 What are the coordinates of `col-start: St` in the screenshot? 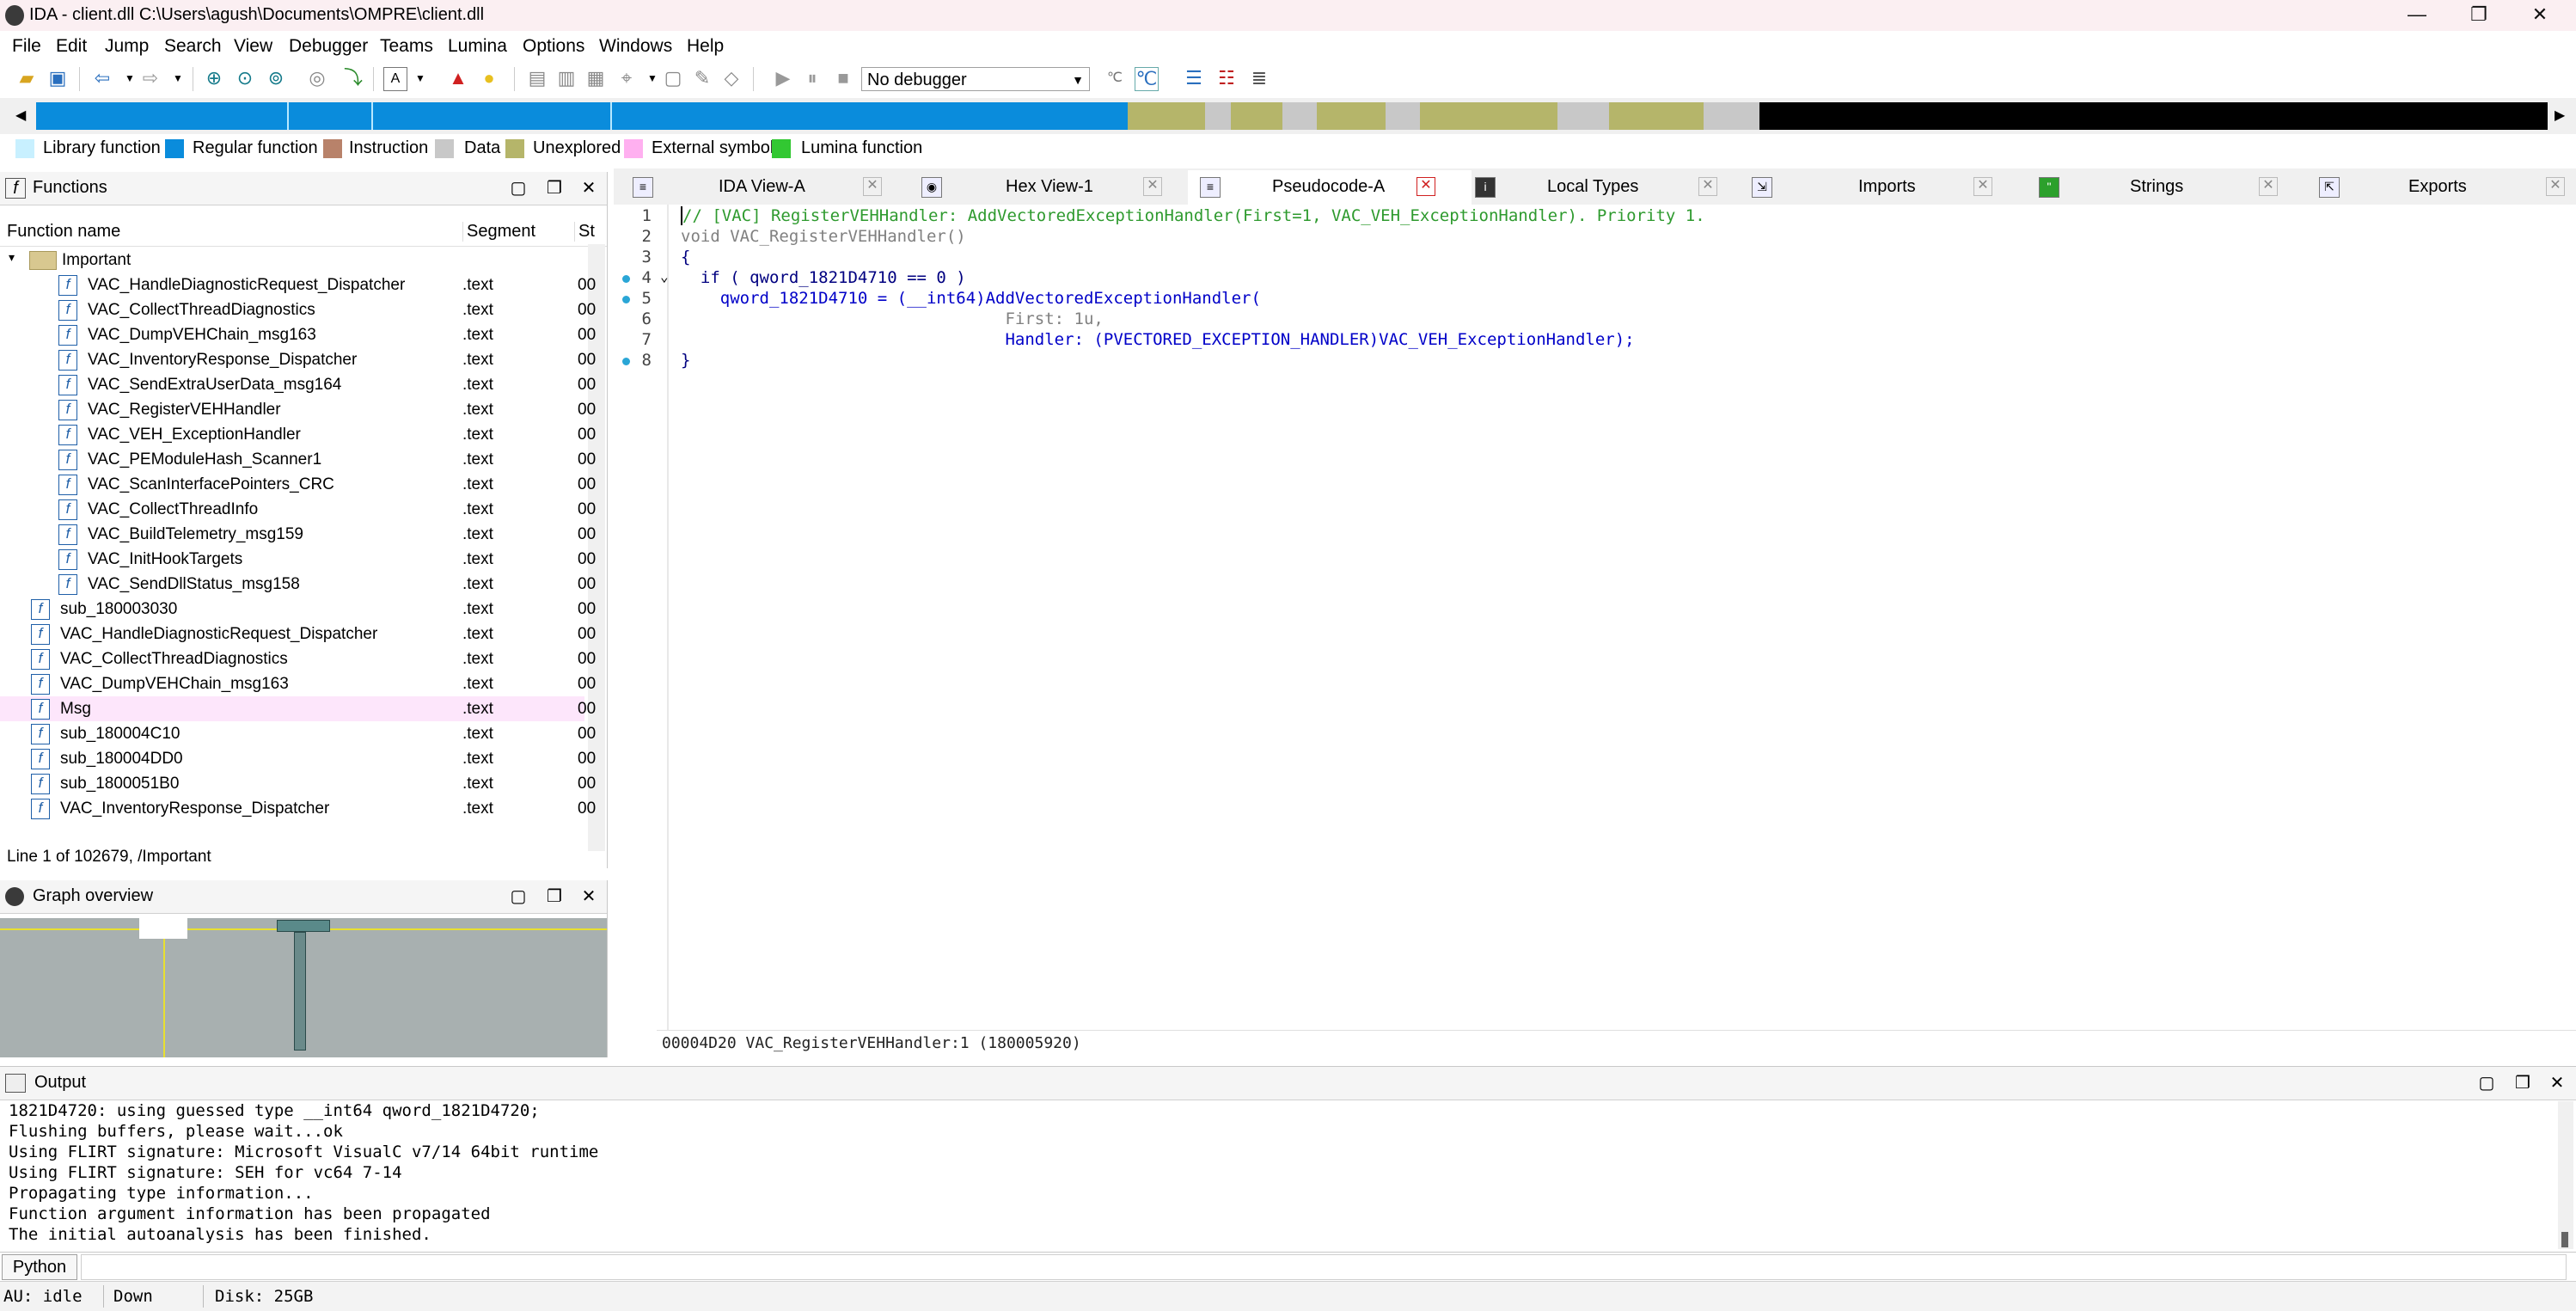 It's located at (584, 232).